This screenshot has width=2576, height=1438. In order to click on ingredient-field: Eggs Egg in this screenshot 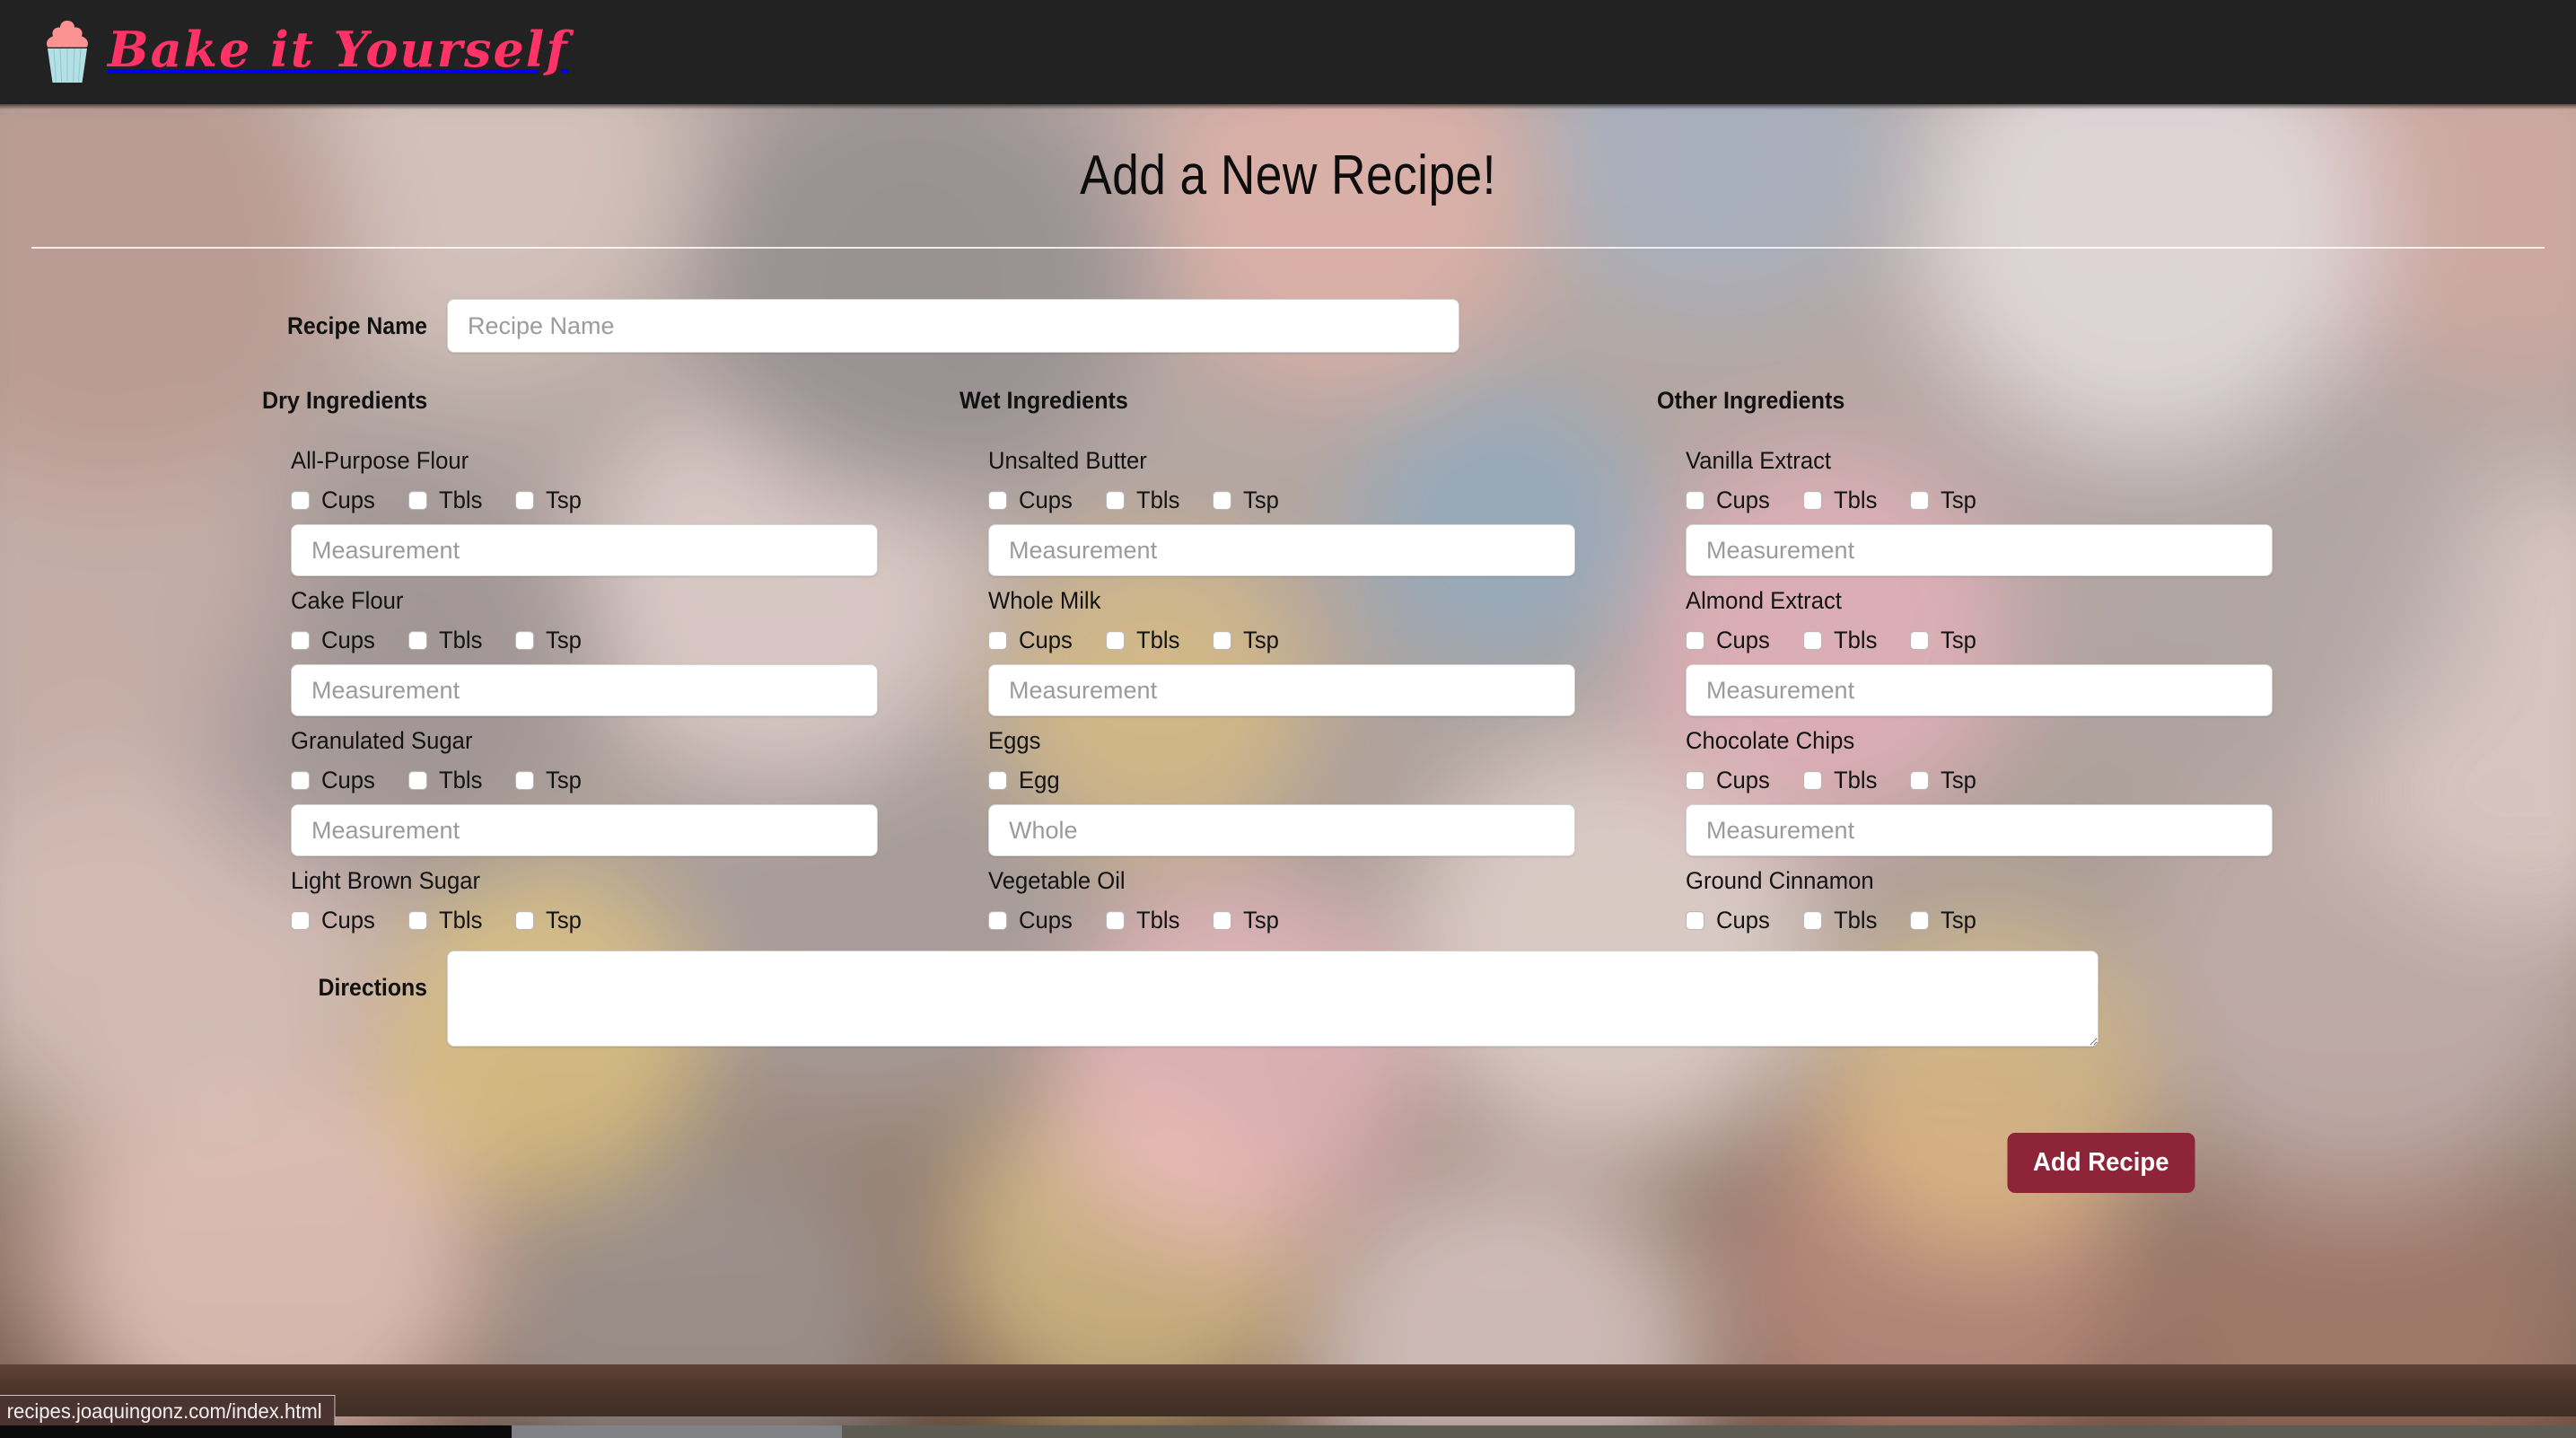, I will do `click(1322, 797)`.